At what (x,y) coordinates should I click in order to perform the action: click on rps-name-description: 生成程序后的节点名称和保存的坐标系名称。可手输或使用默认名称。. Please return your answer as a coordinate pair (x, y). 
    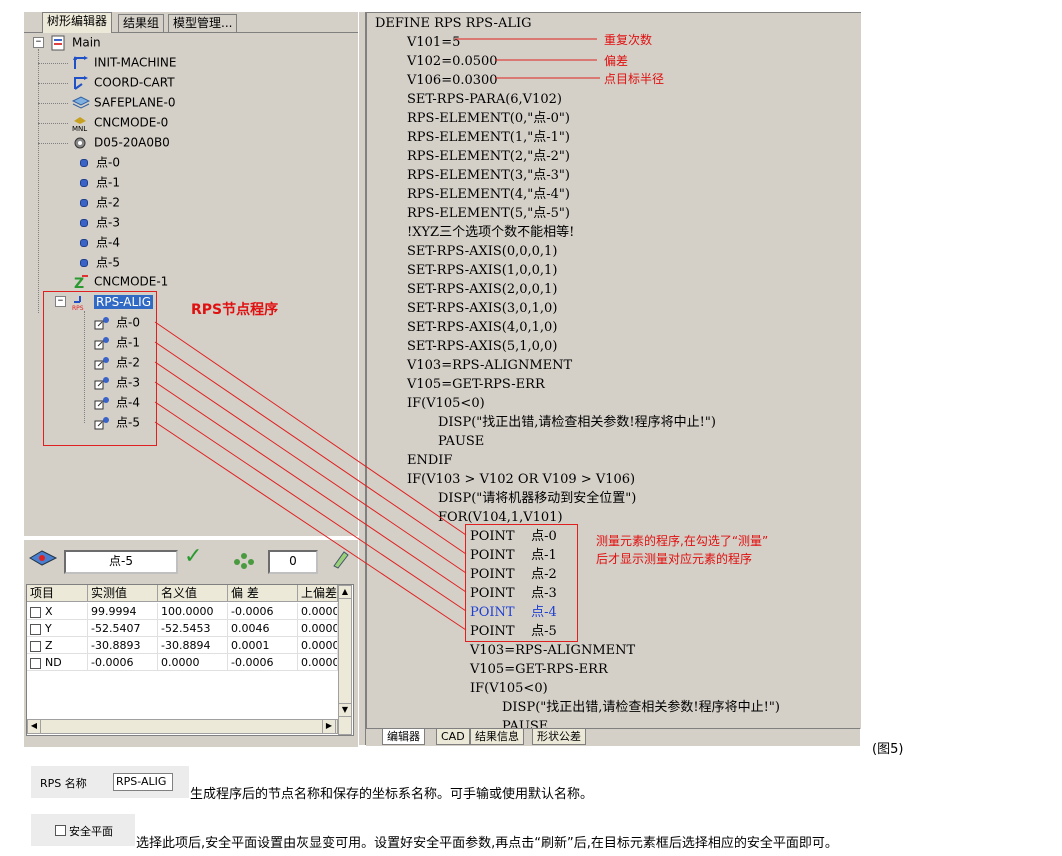
    Looking at the image, I should click on (392, 794).